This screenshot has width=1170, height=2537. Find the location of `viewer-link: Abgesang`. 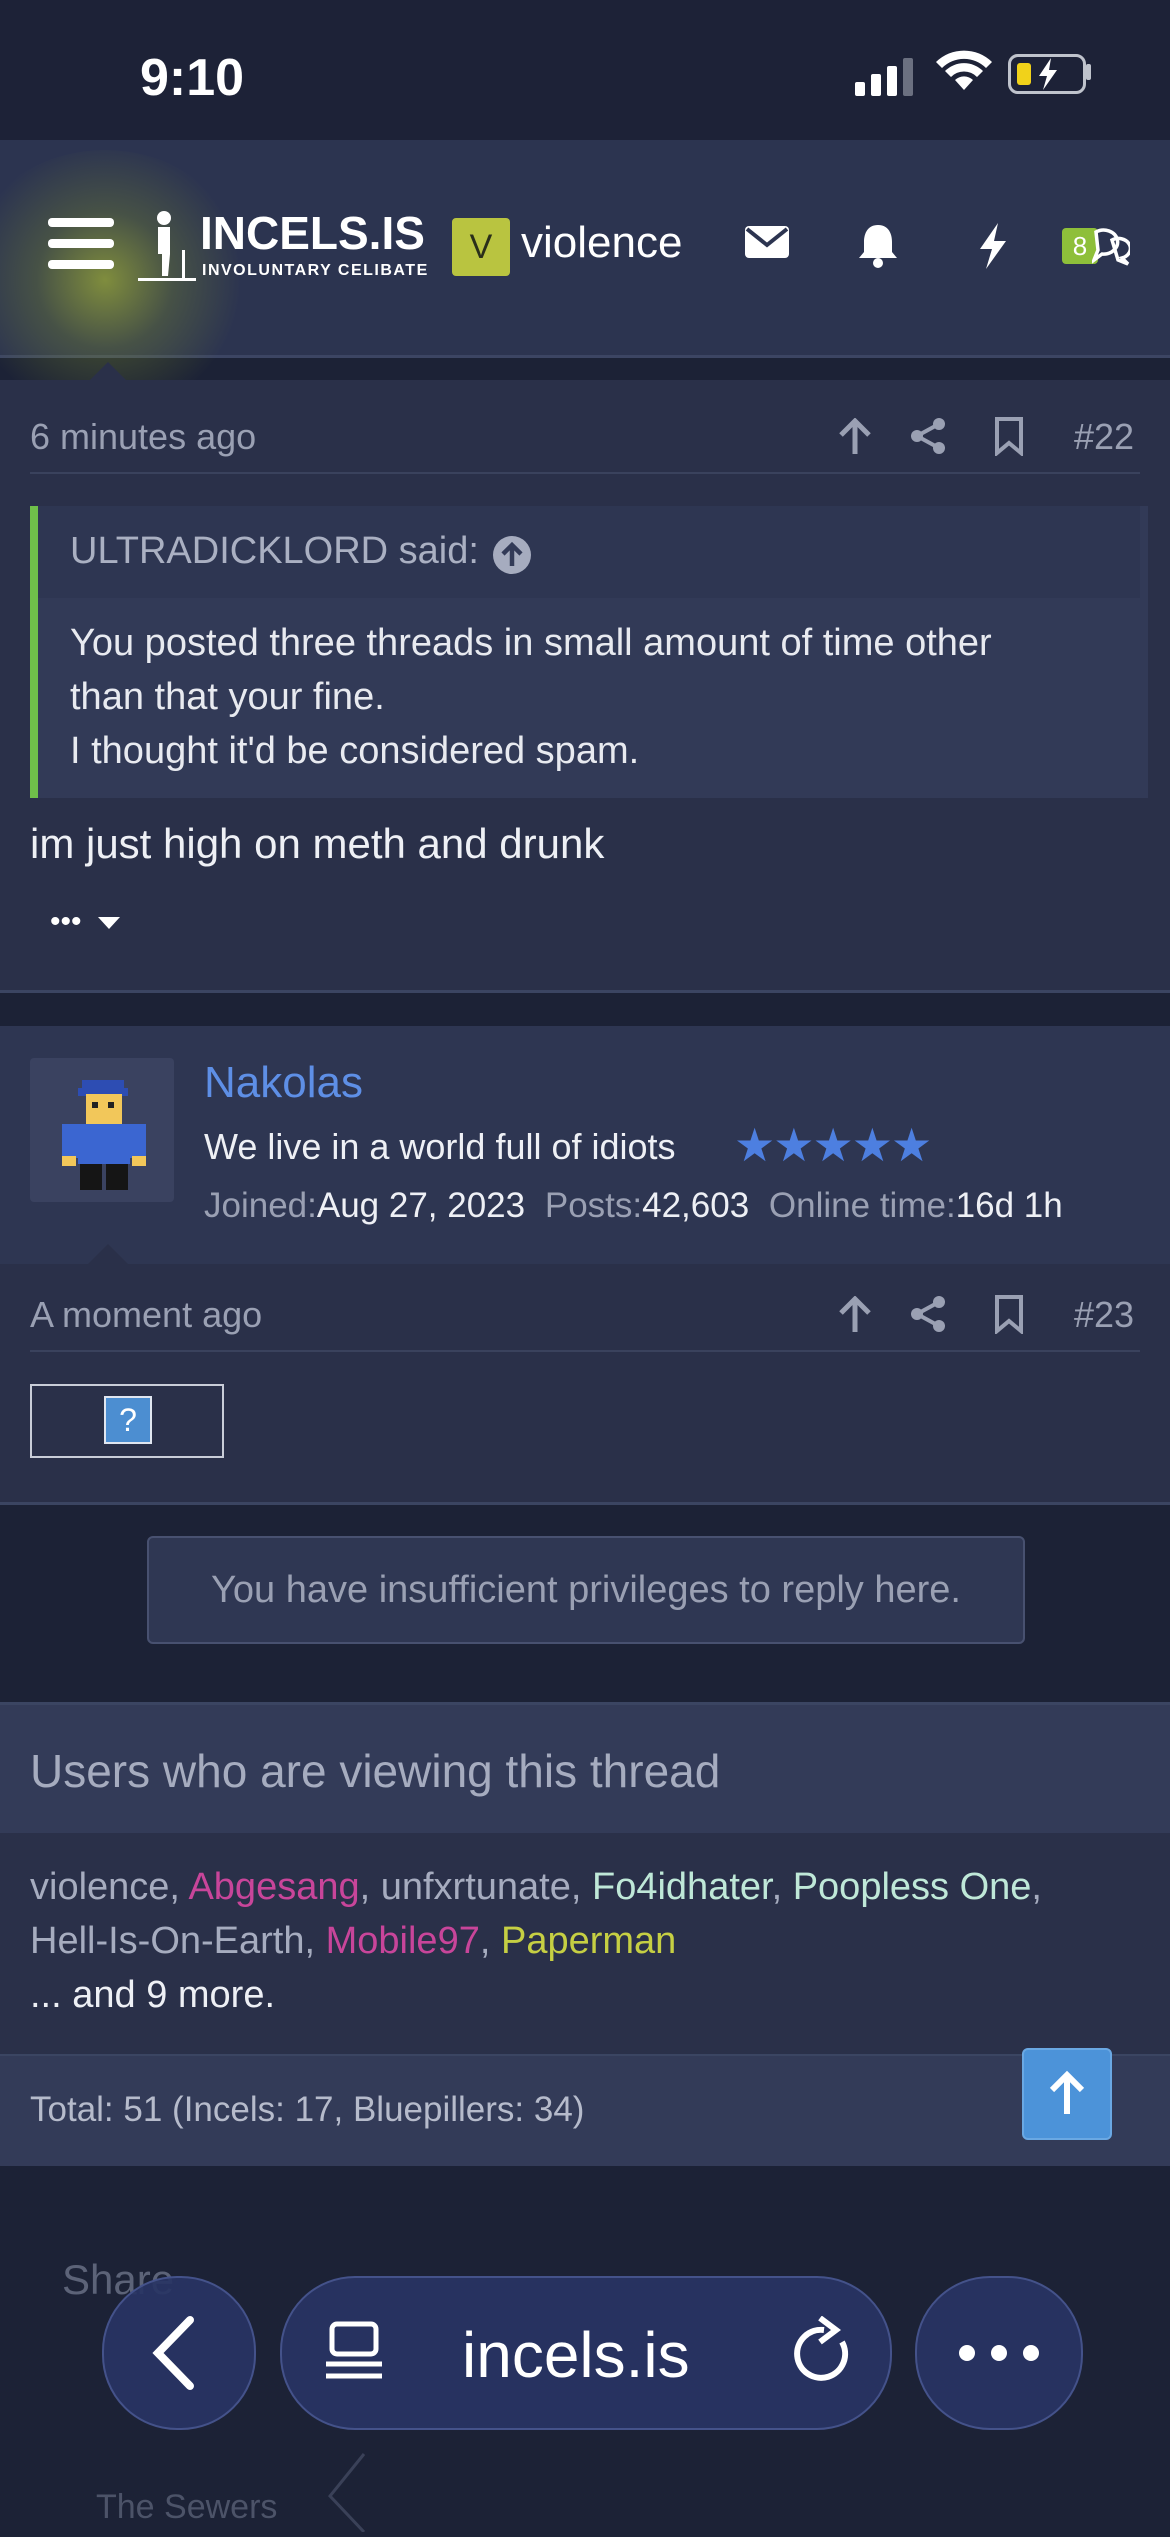

viewer-link: Abgesang is located at coordinates (273, 1887).